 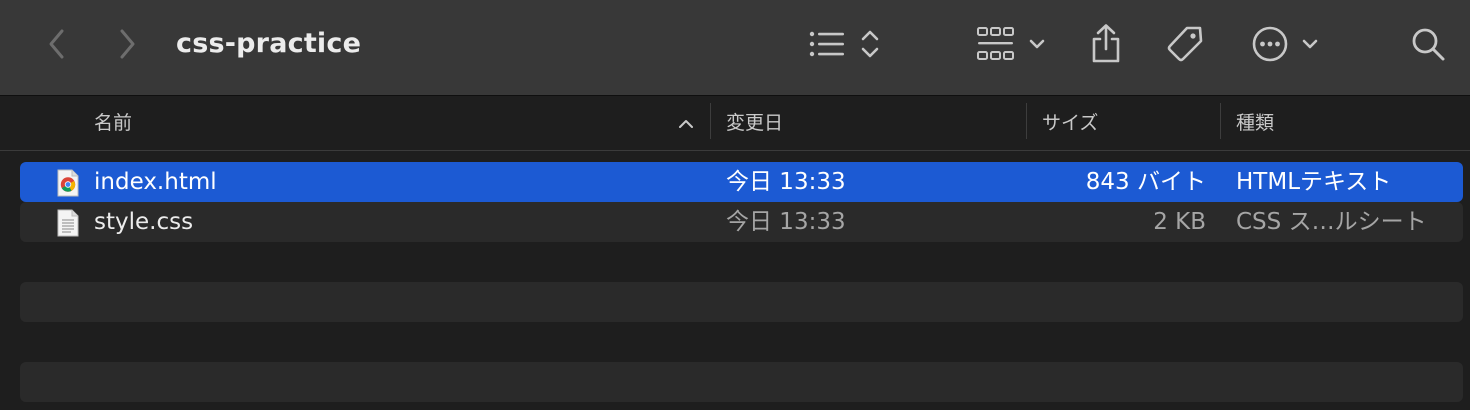 I want to click on file-kind: HTMLテキスト, so click(x=1314, y=182).